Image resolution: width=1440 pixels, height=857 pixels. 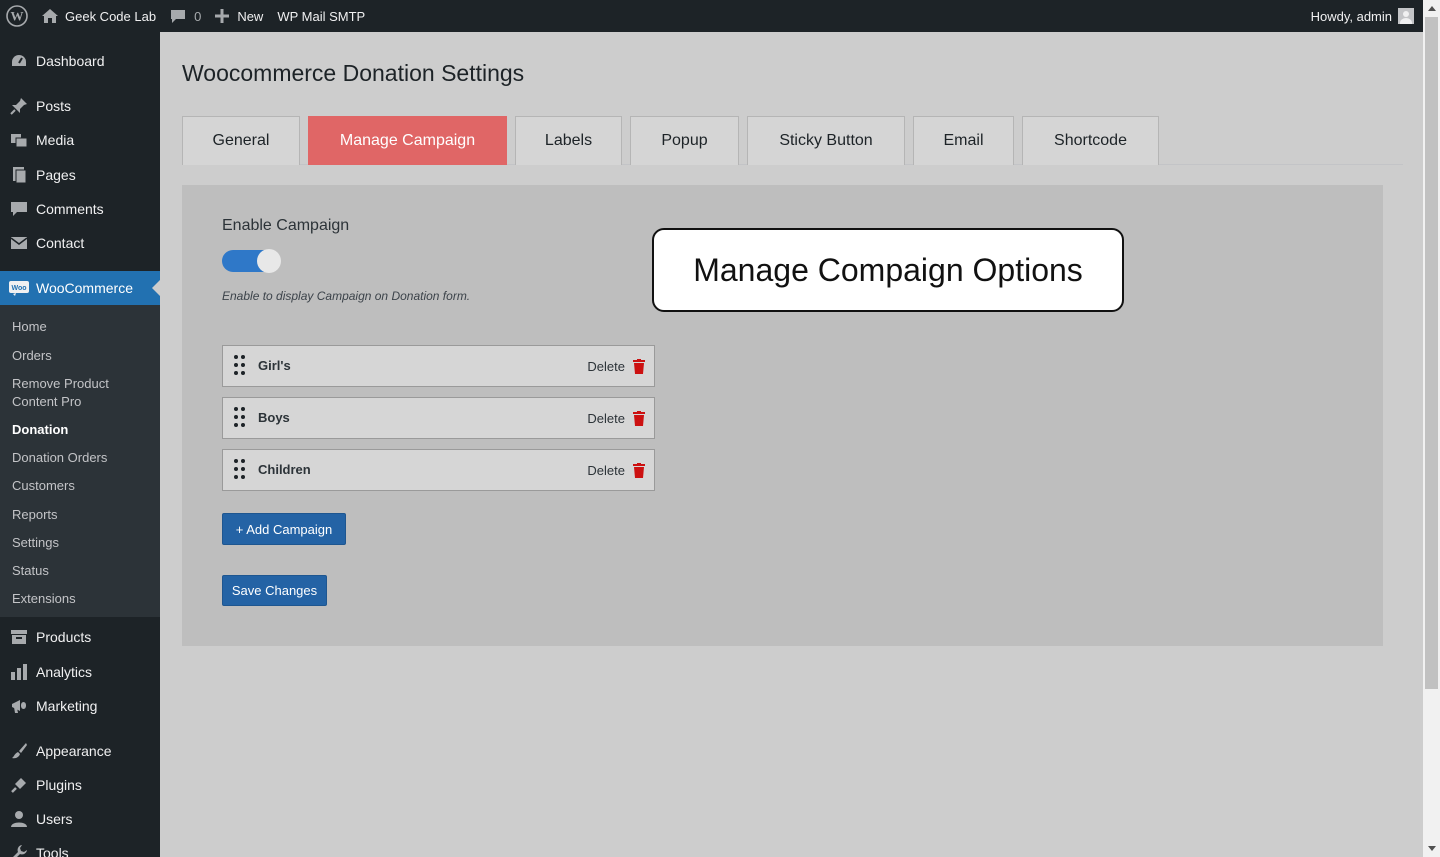 What do you see at coordinates (1431, 8) in the screenshot?
I see `scroll-up-icon` at bounding box center [1431, 8].